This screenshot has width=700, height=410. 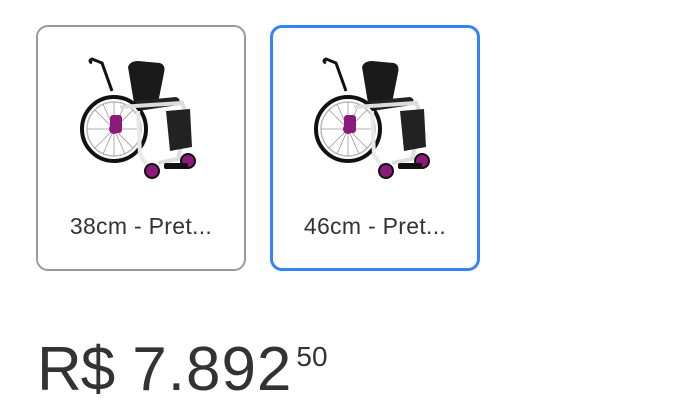 What do you see at coordinates (76, 369) in the screenshot?
I see `price-currency: R$` at bounding box center [76, 369].